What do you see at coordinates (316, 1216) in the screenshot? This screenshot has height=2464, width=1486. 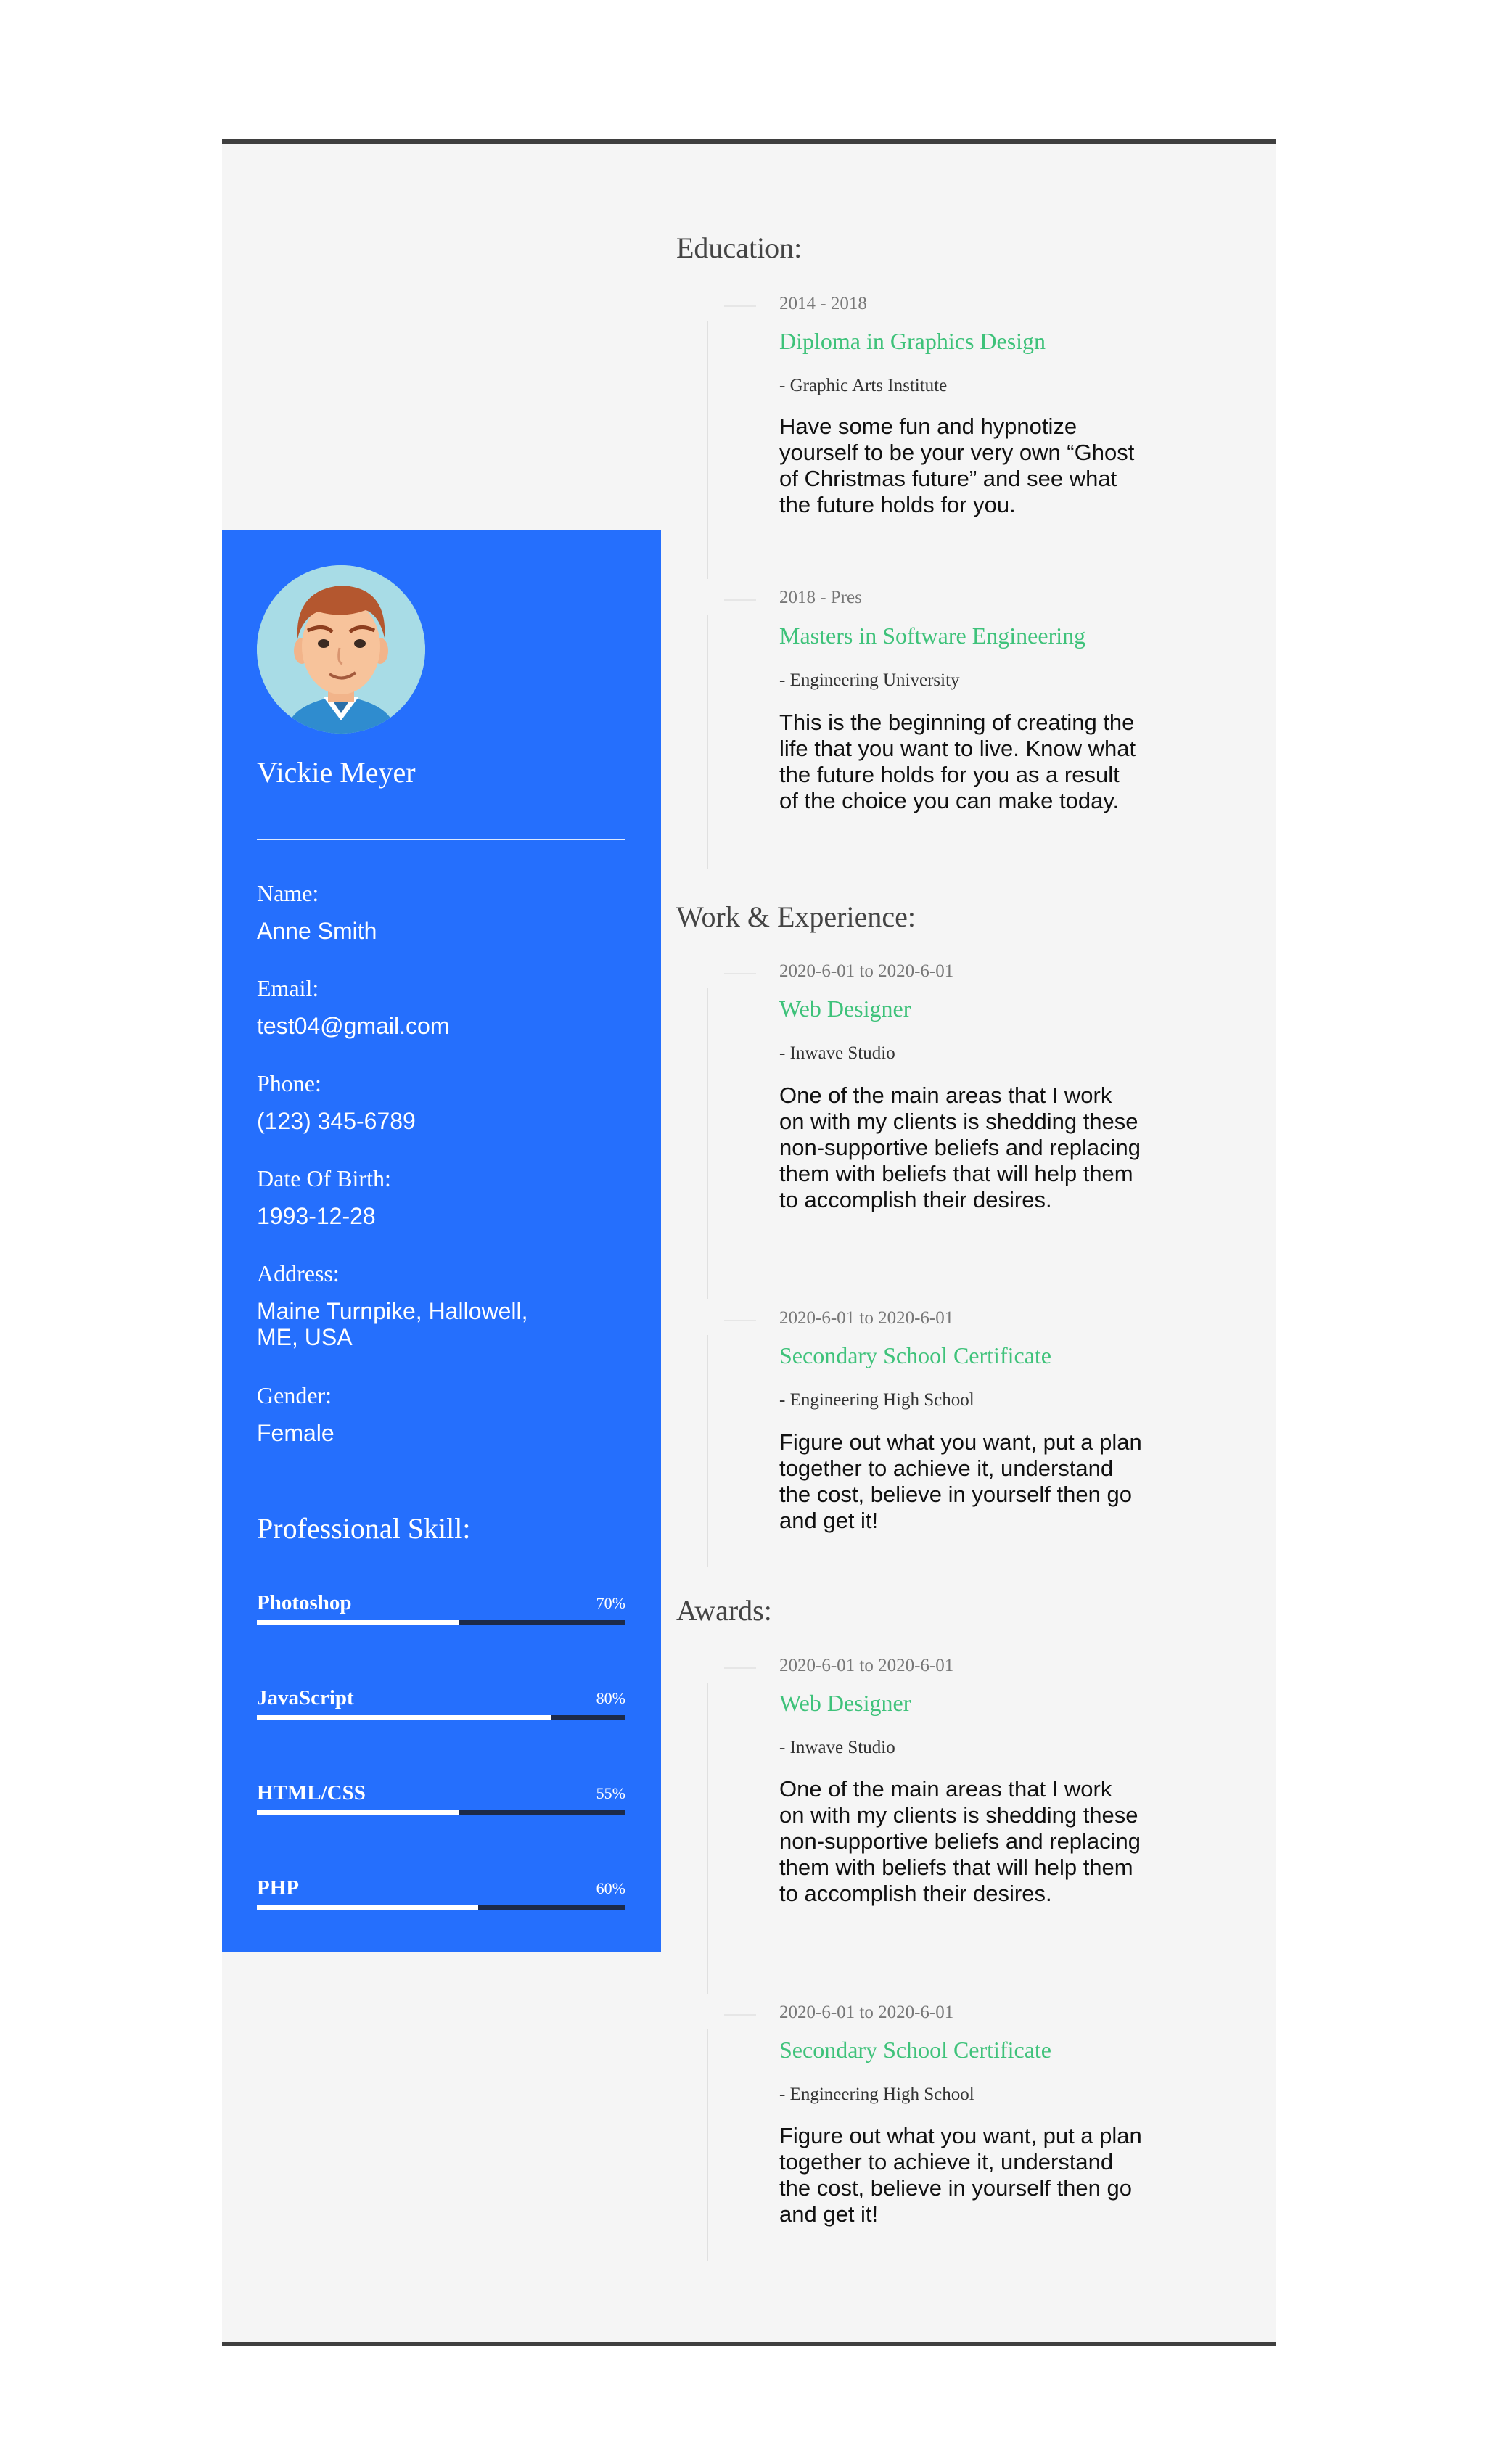 I see `info-value-dob: 1993-12-28` at bounding box center [316, 1216].